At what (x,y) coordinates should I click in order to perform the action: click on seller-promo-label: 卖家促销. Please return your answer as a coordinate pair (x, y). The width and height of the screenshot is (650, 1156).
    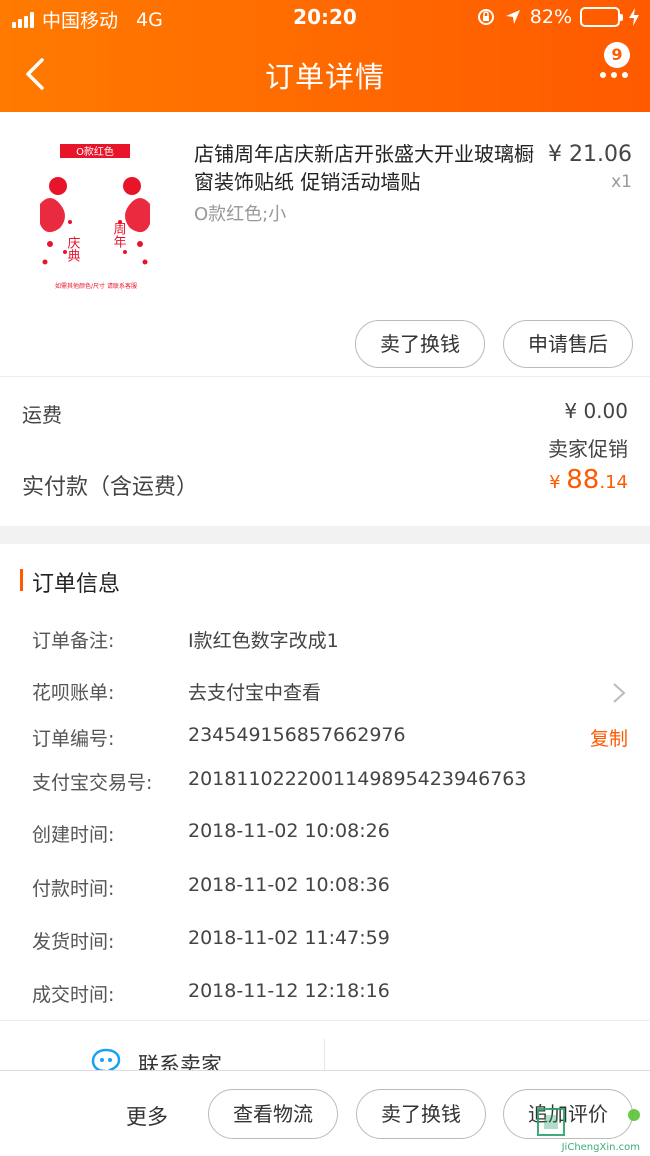
    Looking at the image, I should click on (588, 449).